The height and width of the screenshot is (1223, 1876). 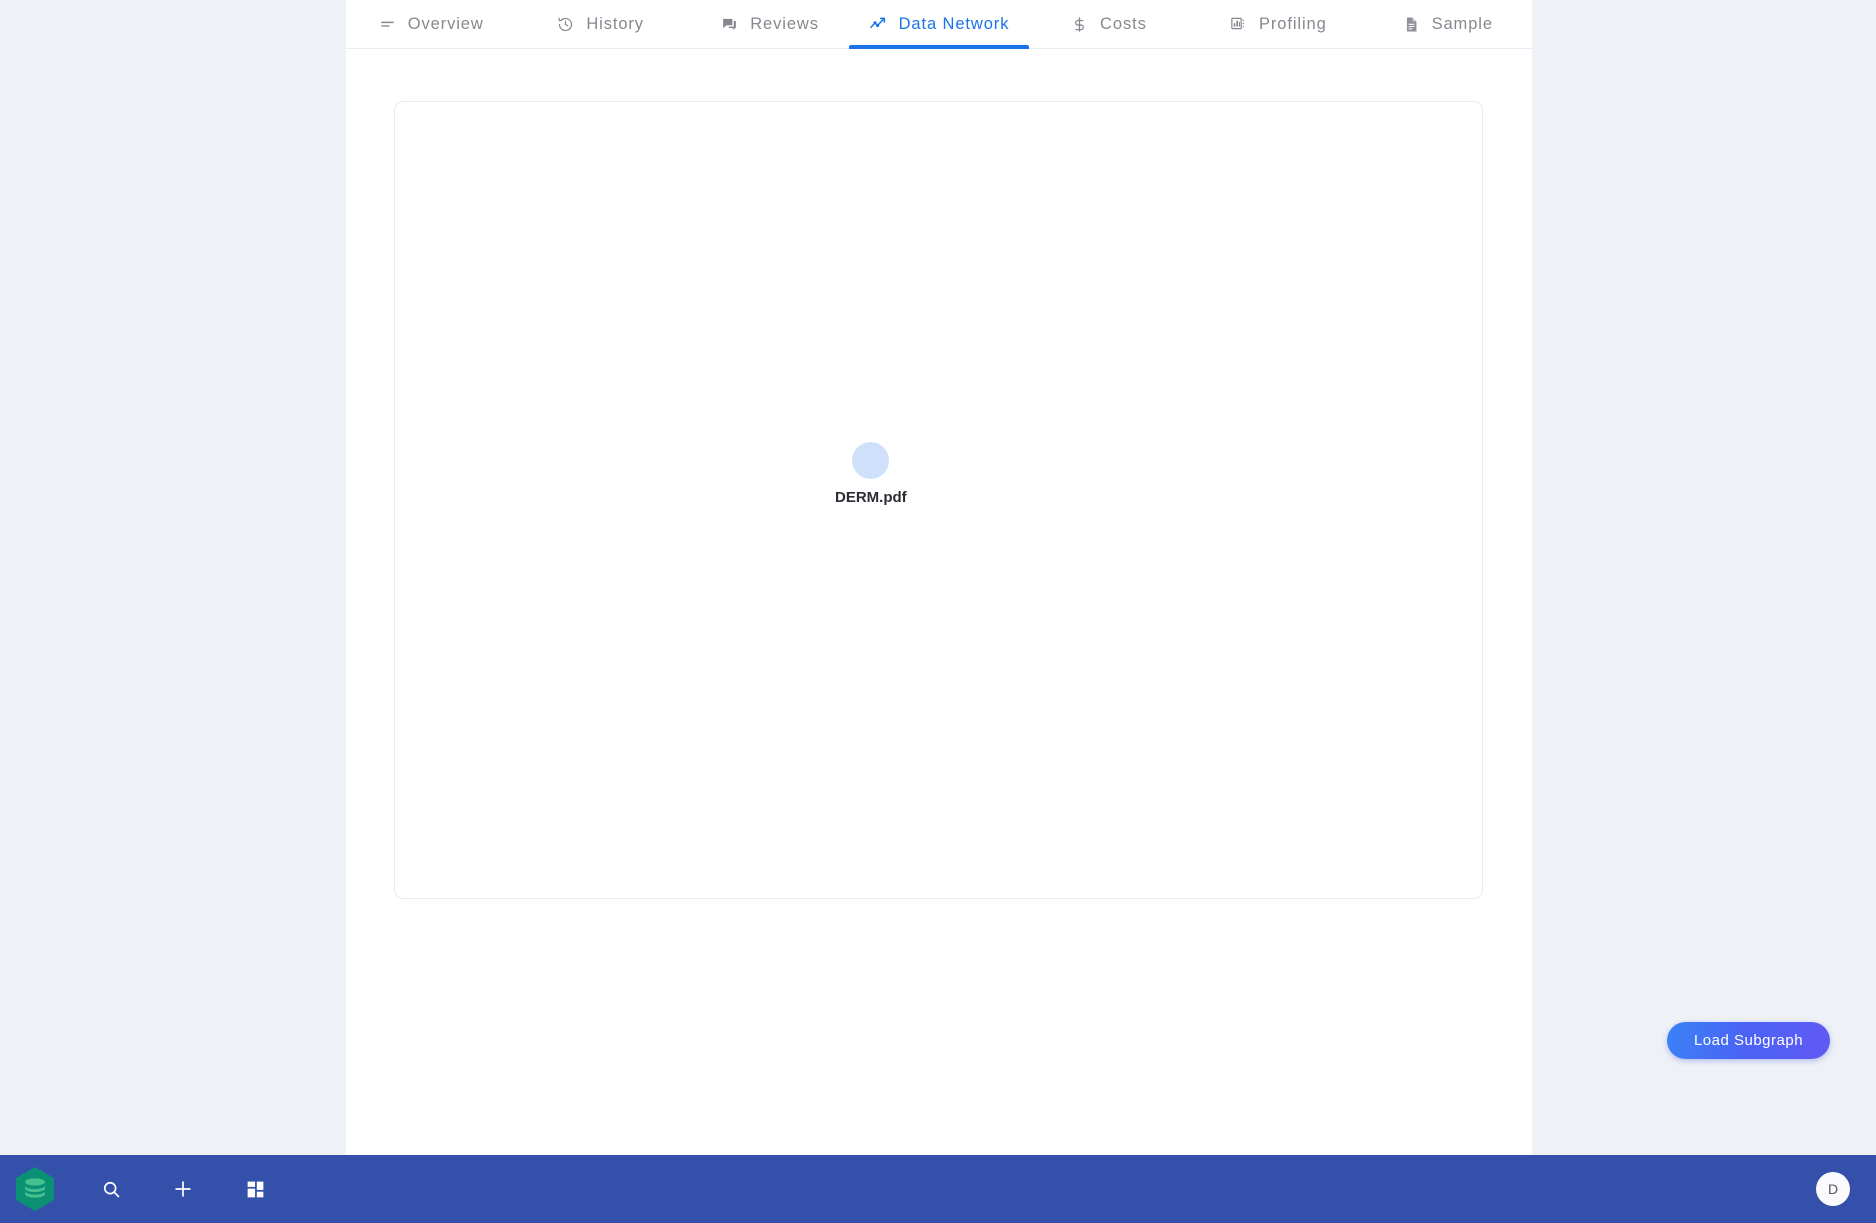 What do you see at coordinates (871, 460) in the screenshot?
I see `graph-node-circle` at bounding box center [871, 460].